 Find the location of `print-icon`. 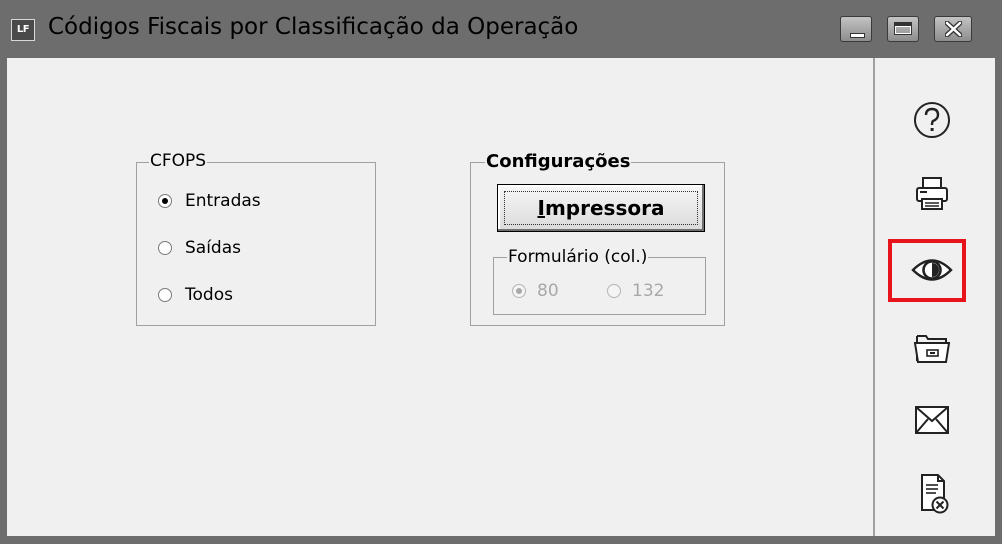

print-icon is located at coordinates (932, 193).